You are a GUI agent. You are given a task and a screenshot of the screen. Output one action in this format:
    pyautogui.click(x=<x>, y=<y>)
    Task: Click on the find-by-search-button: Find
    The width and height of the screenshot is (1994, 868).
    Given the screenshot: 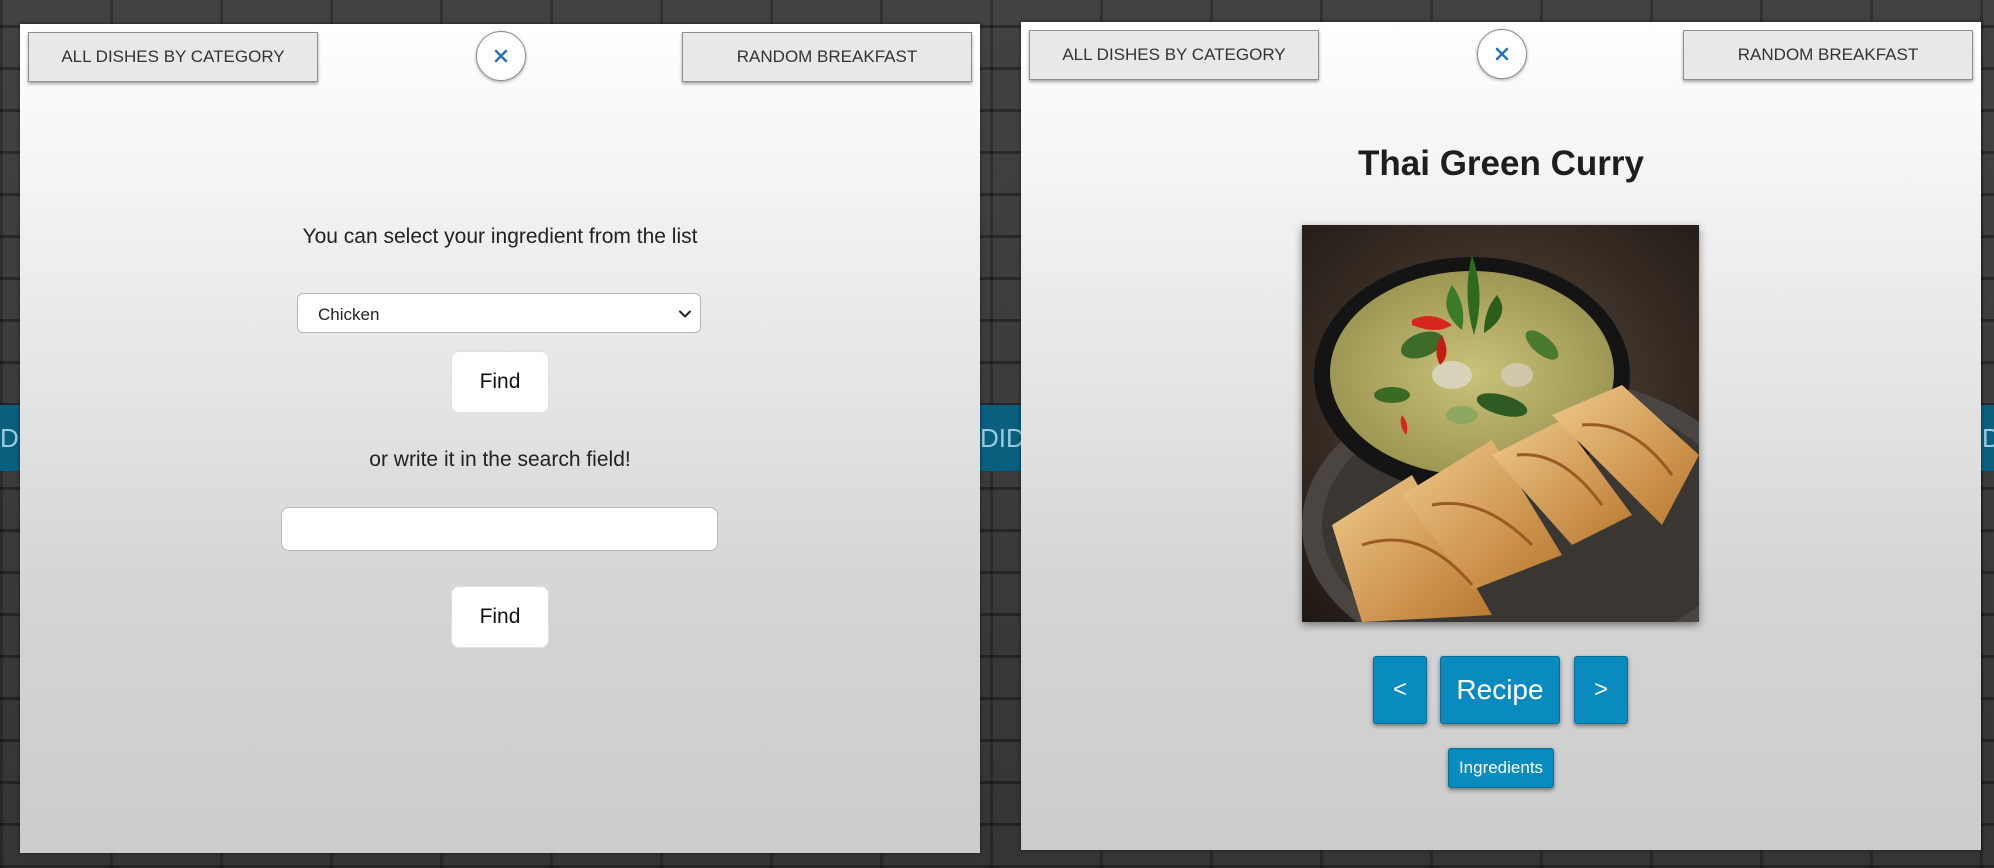 What is the action you would take?
    pyautogui.click(x=500, y=617)
    